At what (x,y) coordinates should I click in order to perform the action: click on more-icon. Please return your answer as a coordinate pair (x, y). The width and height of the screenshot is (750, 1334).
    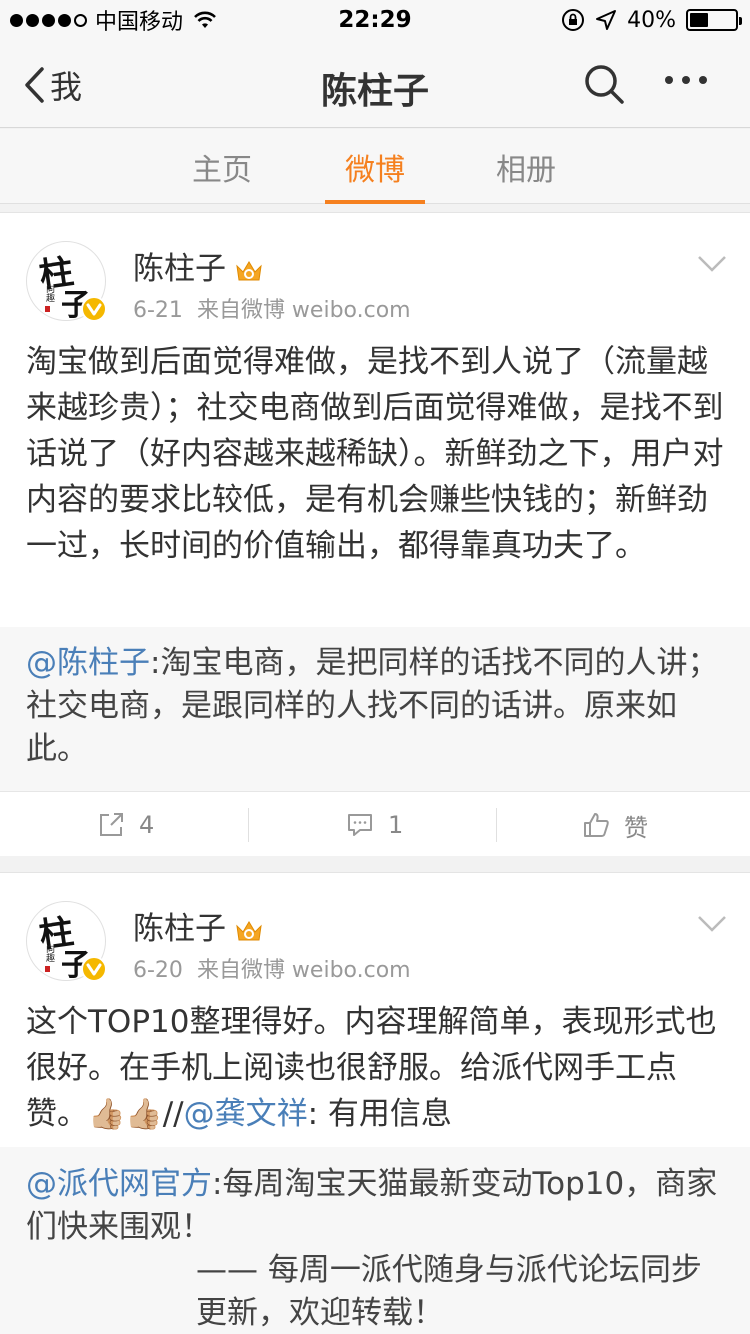
    Looking at the image, I should click on (686, 80).